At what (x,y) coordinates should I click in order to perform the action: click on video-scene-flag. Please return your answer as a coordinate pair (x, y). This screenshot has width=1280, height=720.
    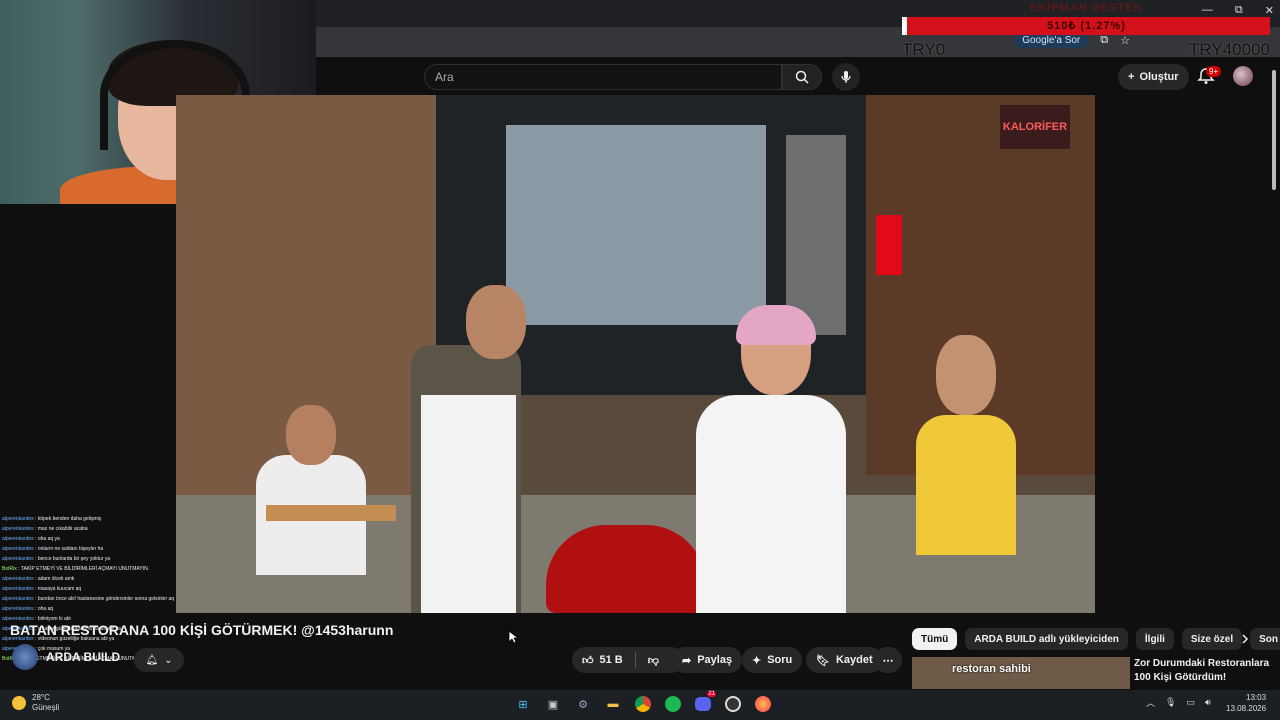
    Looking at the image, I should click on (889, 245).